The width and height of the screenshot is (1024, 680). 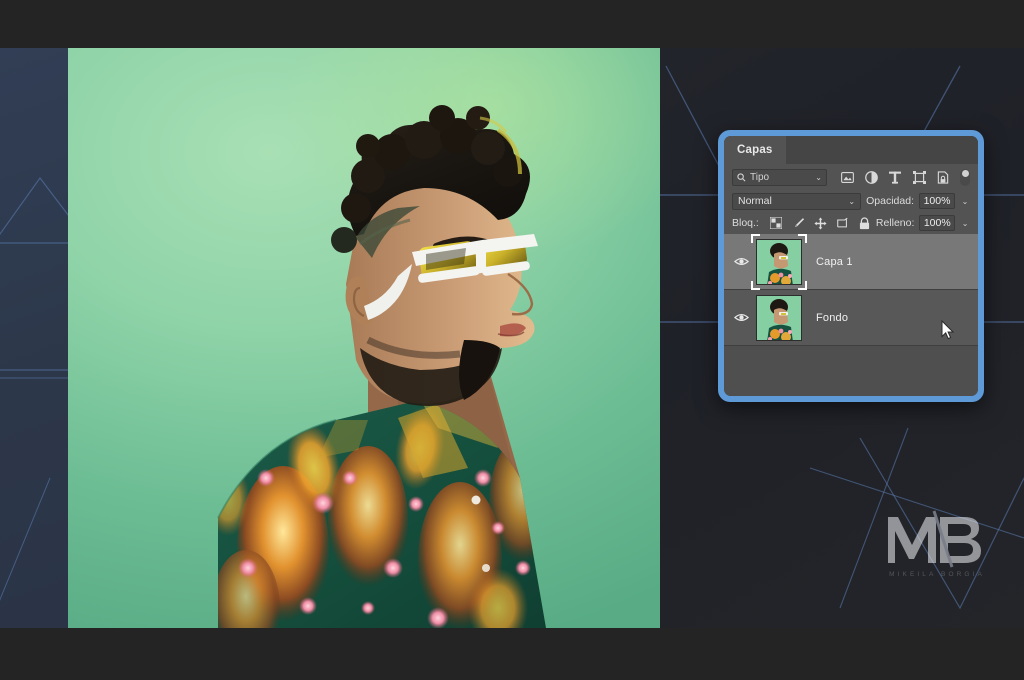 I want to click on top-letterbox-bar, so click(x=512, y=24).